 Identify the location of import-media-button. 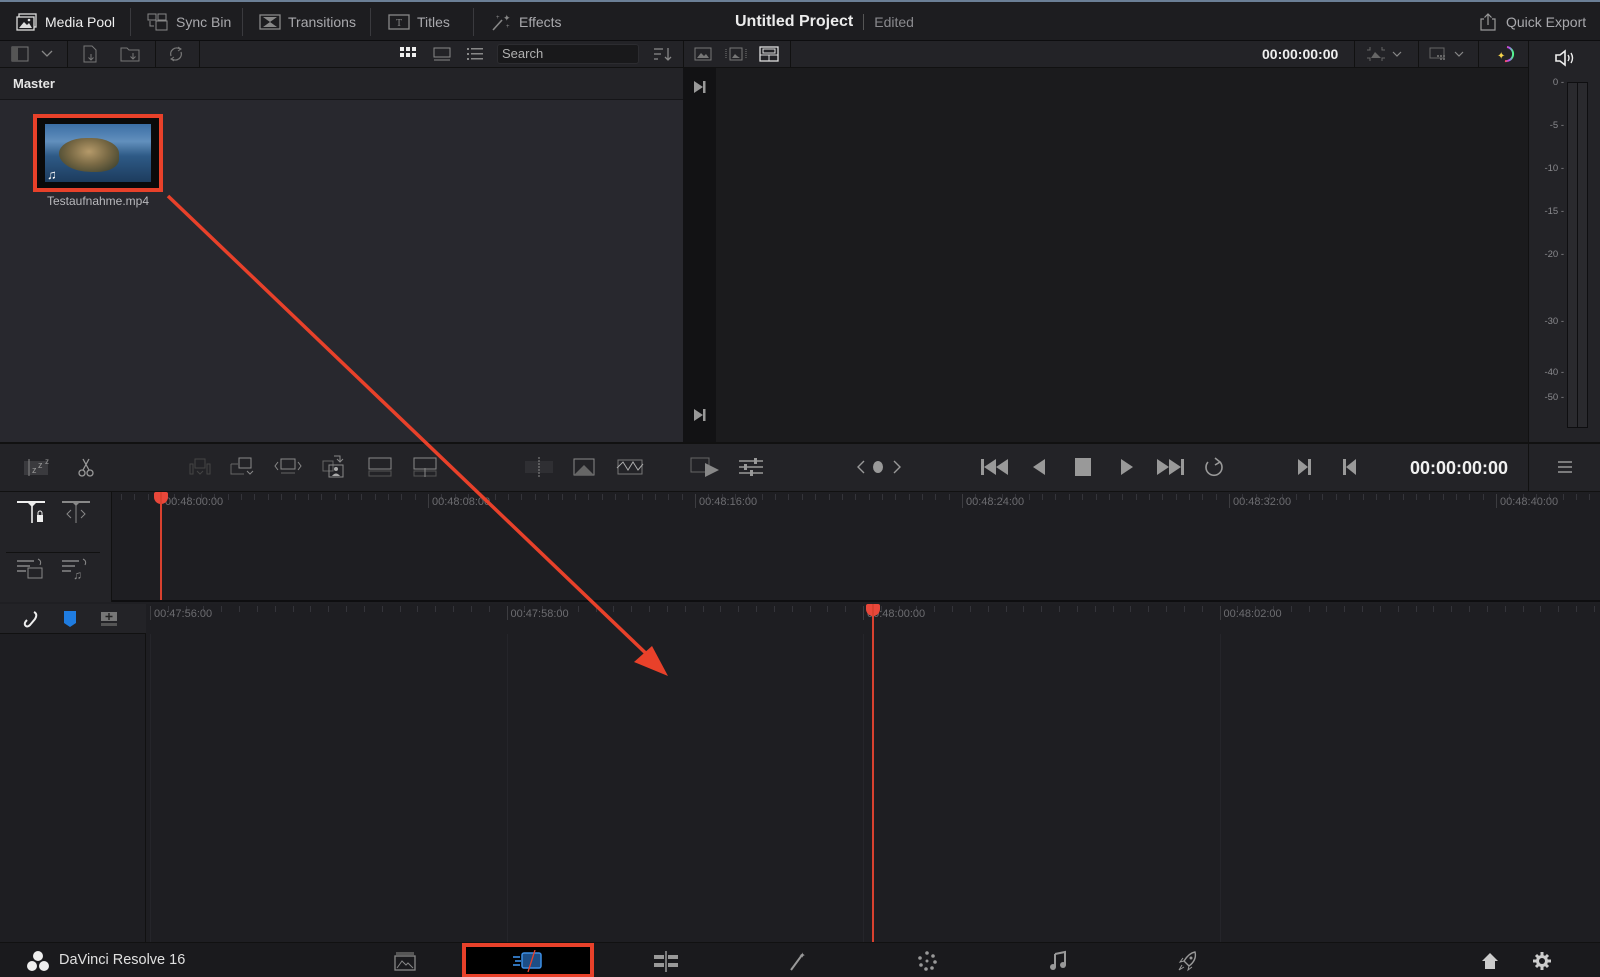
(90, 54).